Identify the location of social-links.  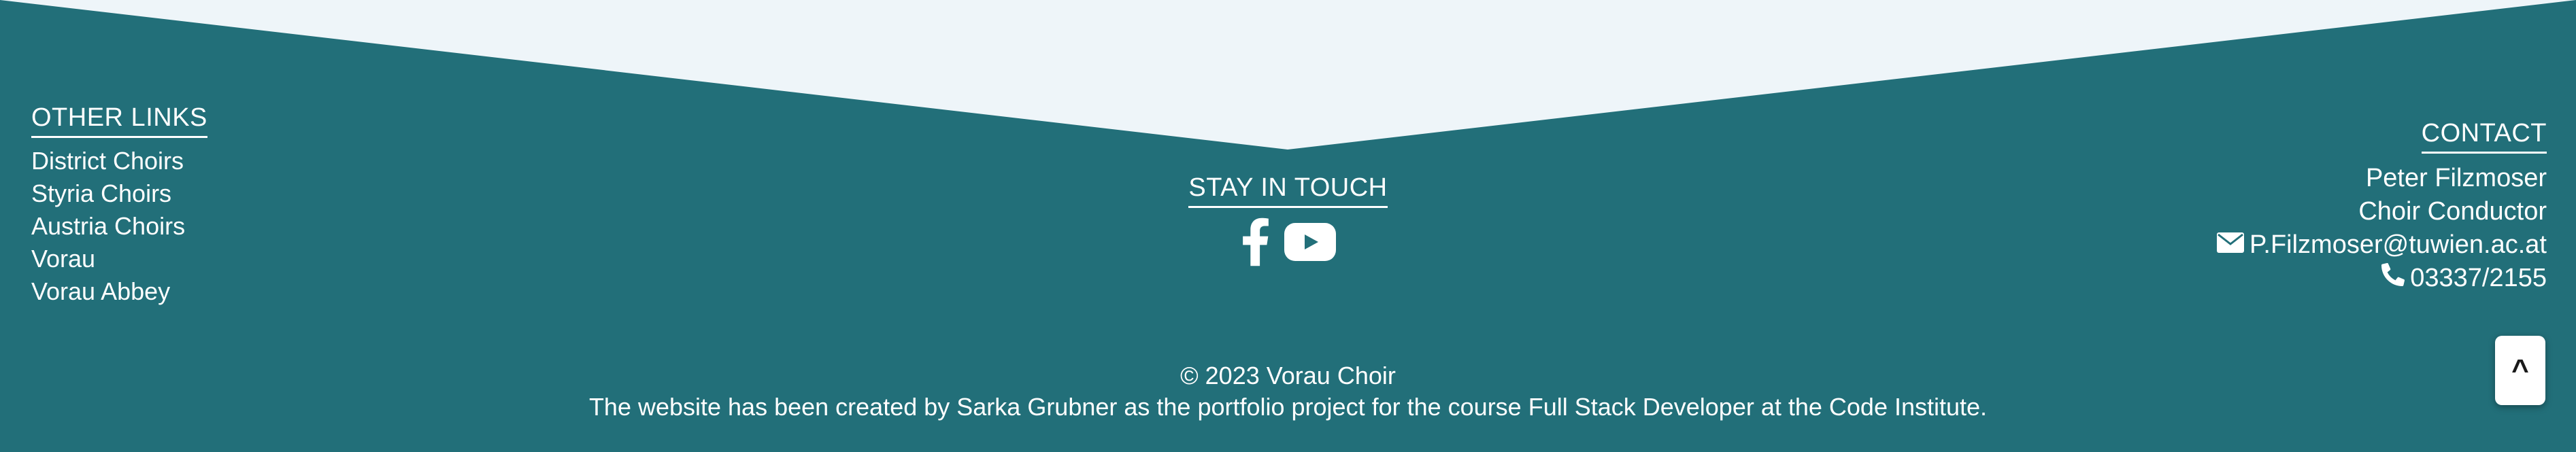
(1288, 242).